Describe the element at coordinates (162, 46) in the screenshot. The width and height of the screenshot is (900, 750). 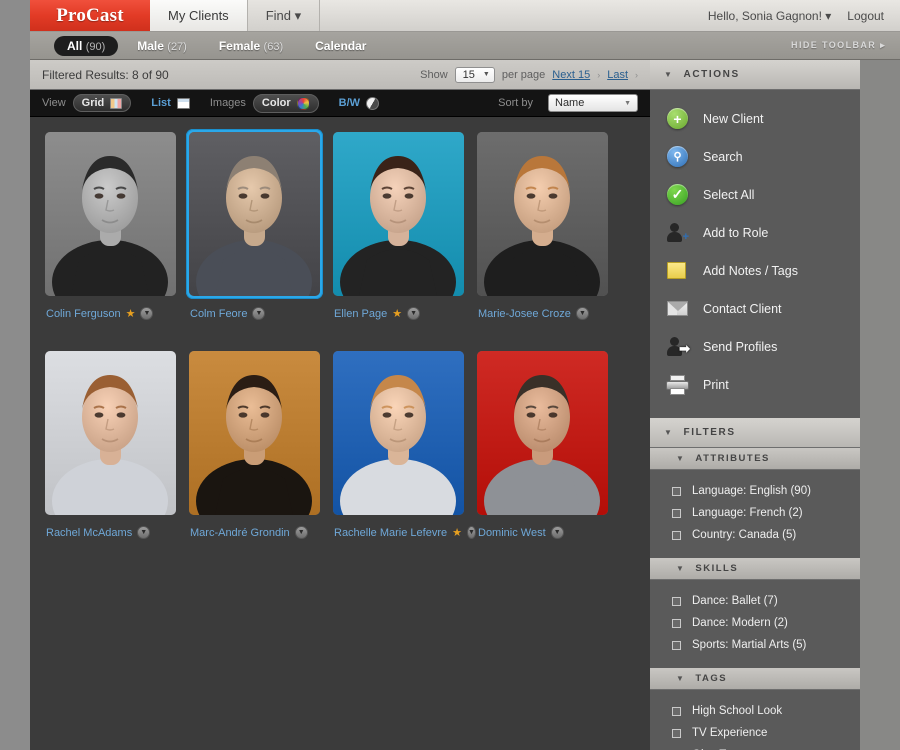
I see `tab-male: Male (27)` at that location.